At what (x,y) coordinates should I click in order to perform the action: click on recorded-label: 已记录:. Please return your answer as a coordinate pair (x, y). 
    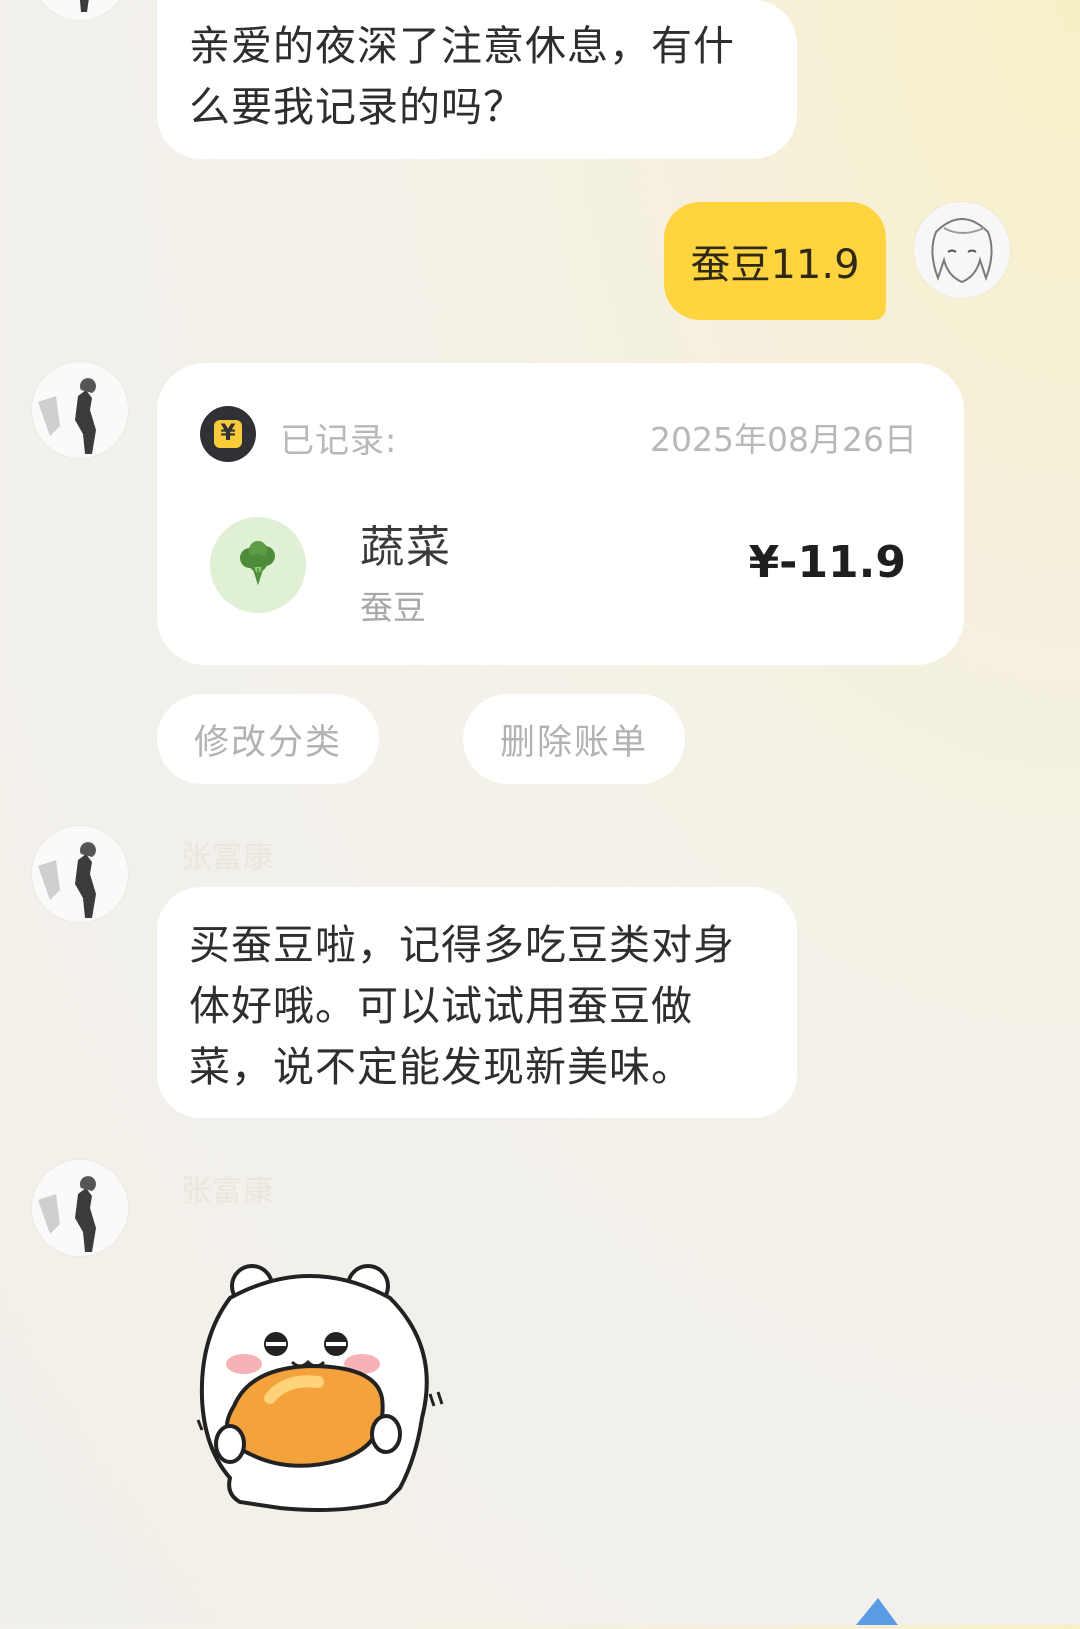
    Looking at the image, I should click on (339, 441).